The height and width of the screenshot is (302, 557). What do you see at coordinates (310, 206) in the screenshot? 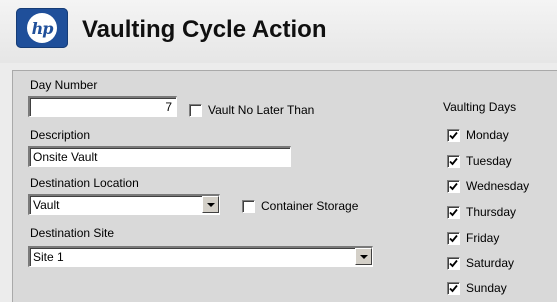
I see `container-storage-label: Container Storage` at bounding box center [310, 206].